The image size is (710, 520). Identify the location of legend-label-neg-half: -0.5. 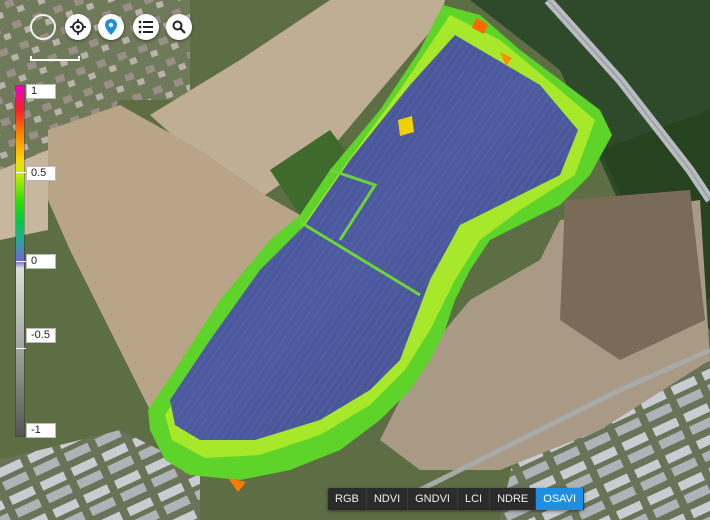
(41, 335).